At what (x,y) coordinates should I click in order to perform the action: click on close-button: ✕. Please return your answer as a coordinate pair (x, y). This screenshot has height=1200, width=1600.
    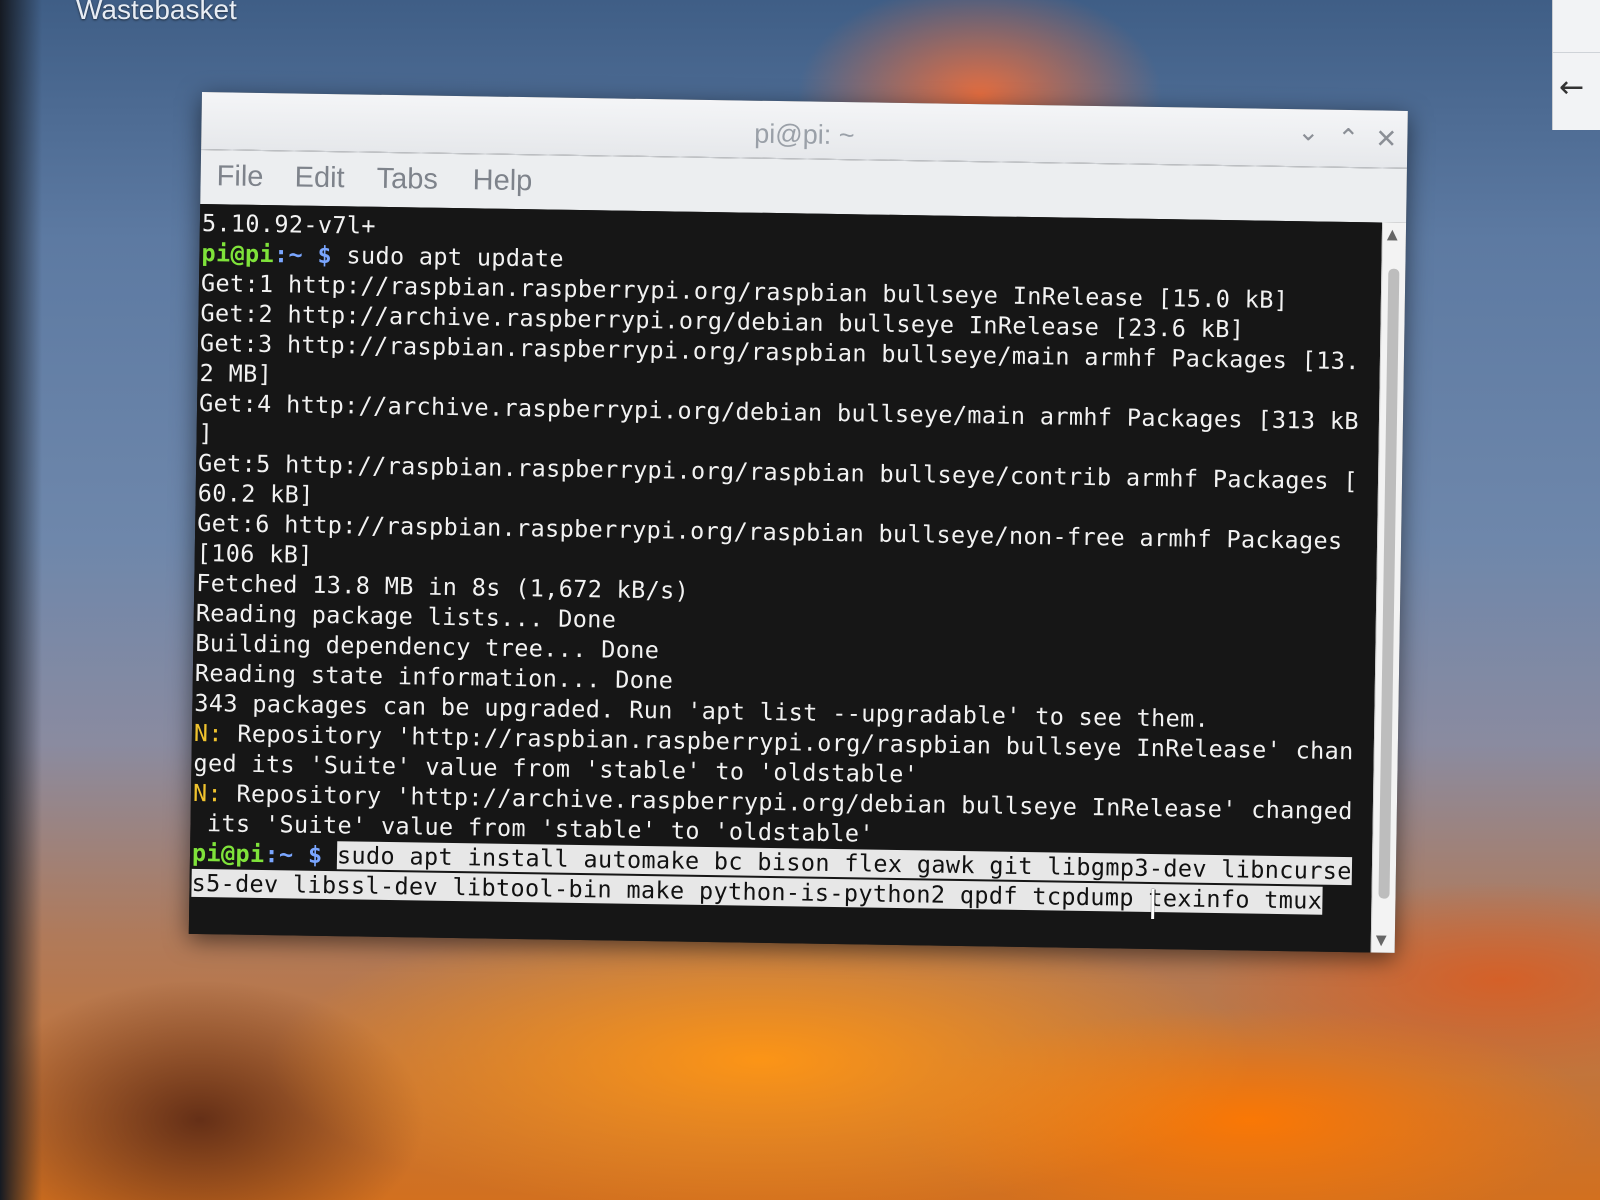
    Looking at the image, I should click on (1386, 139).